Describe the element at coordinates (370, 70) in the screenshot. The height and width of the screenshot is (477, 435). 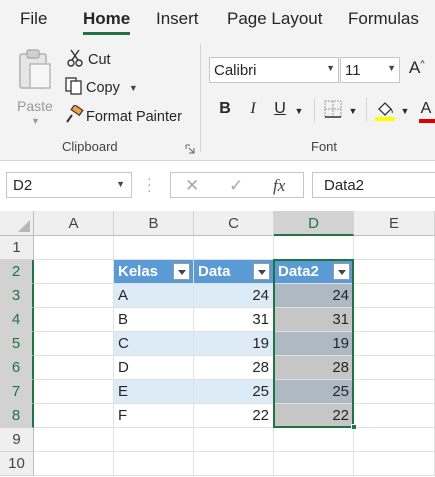
I see `font-size-select: 11 ▼` at that location.